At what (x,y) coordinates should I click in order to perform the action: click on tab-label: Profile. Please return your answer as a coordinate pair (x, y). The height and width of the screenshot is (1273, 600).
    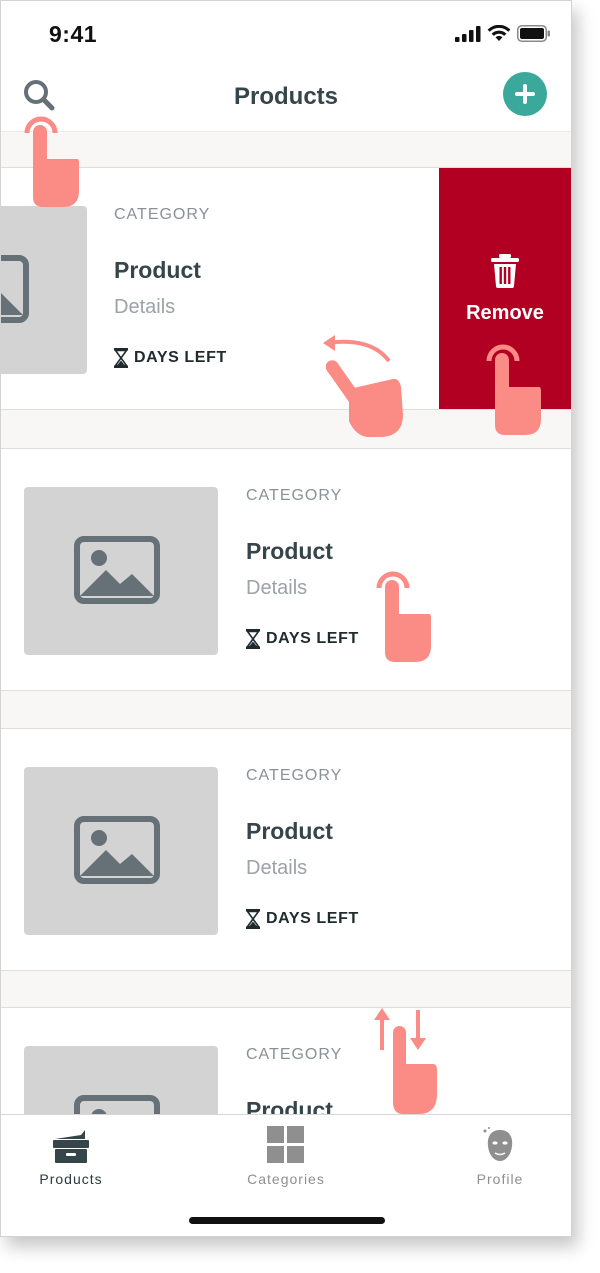
    Looking at the image, I should click on (500, 1179).